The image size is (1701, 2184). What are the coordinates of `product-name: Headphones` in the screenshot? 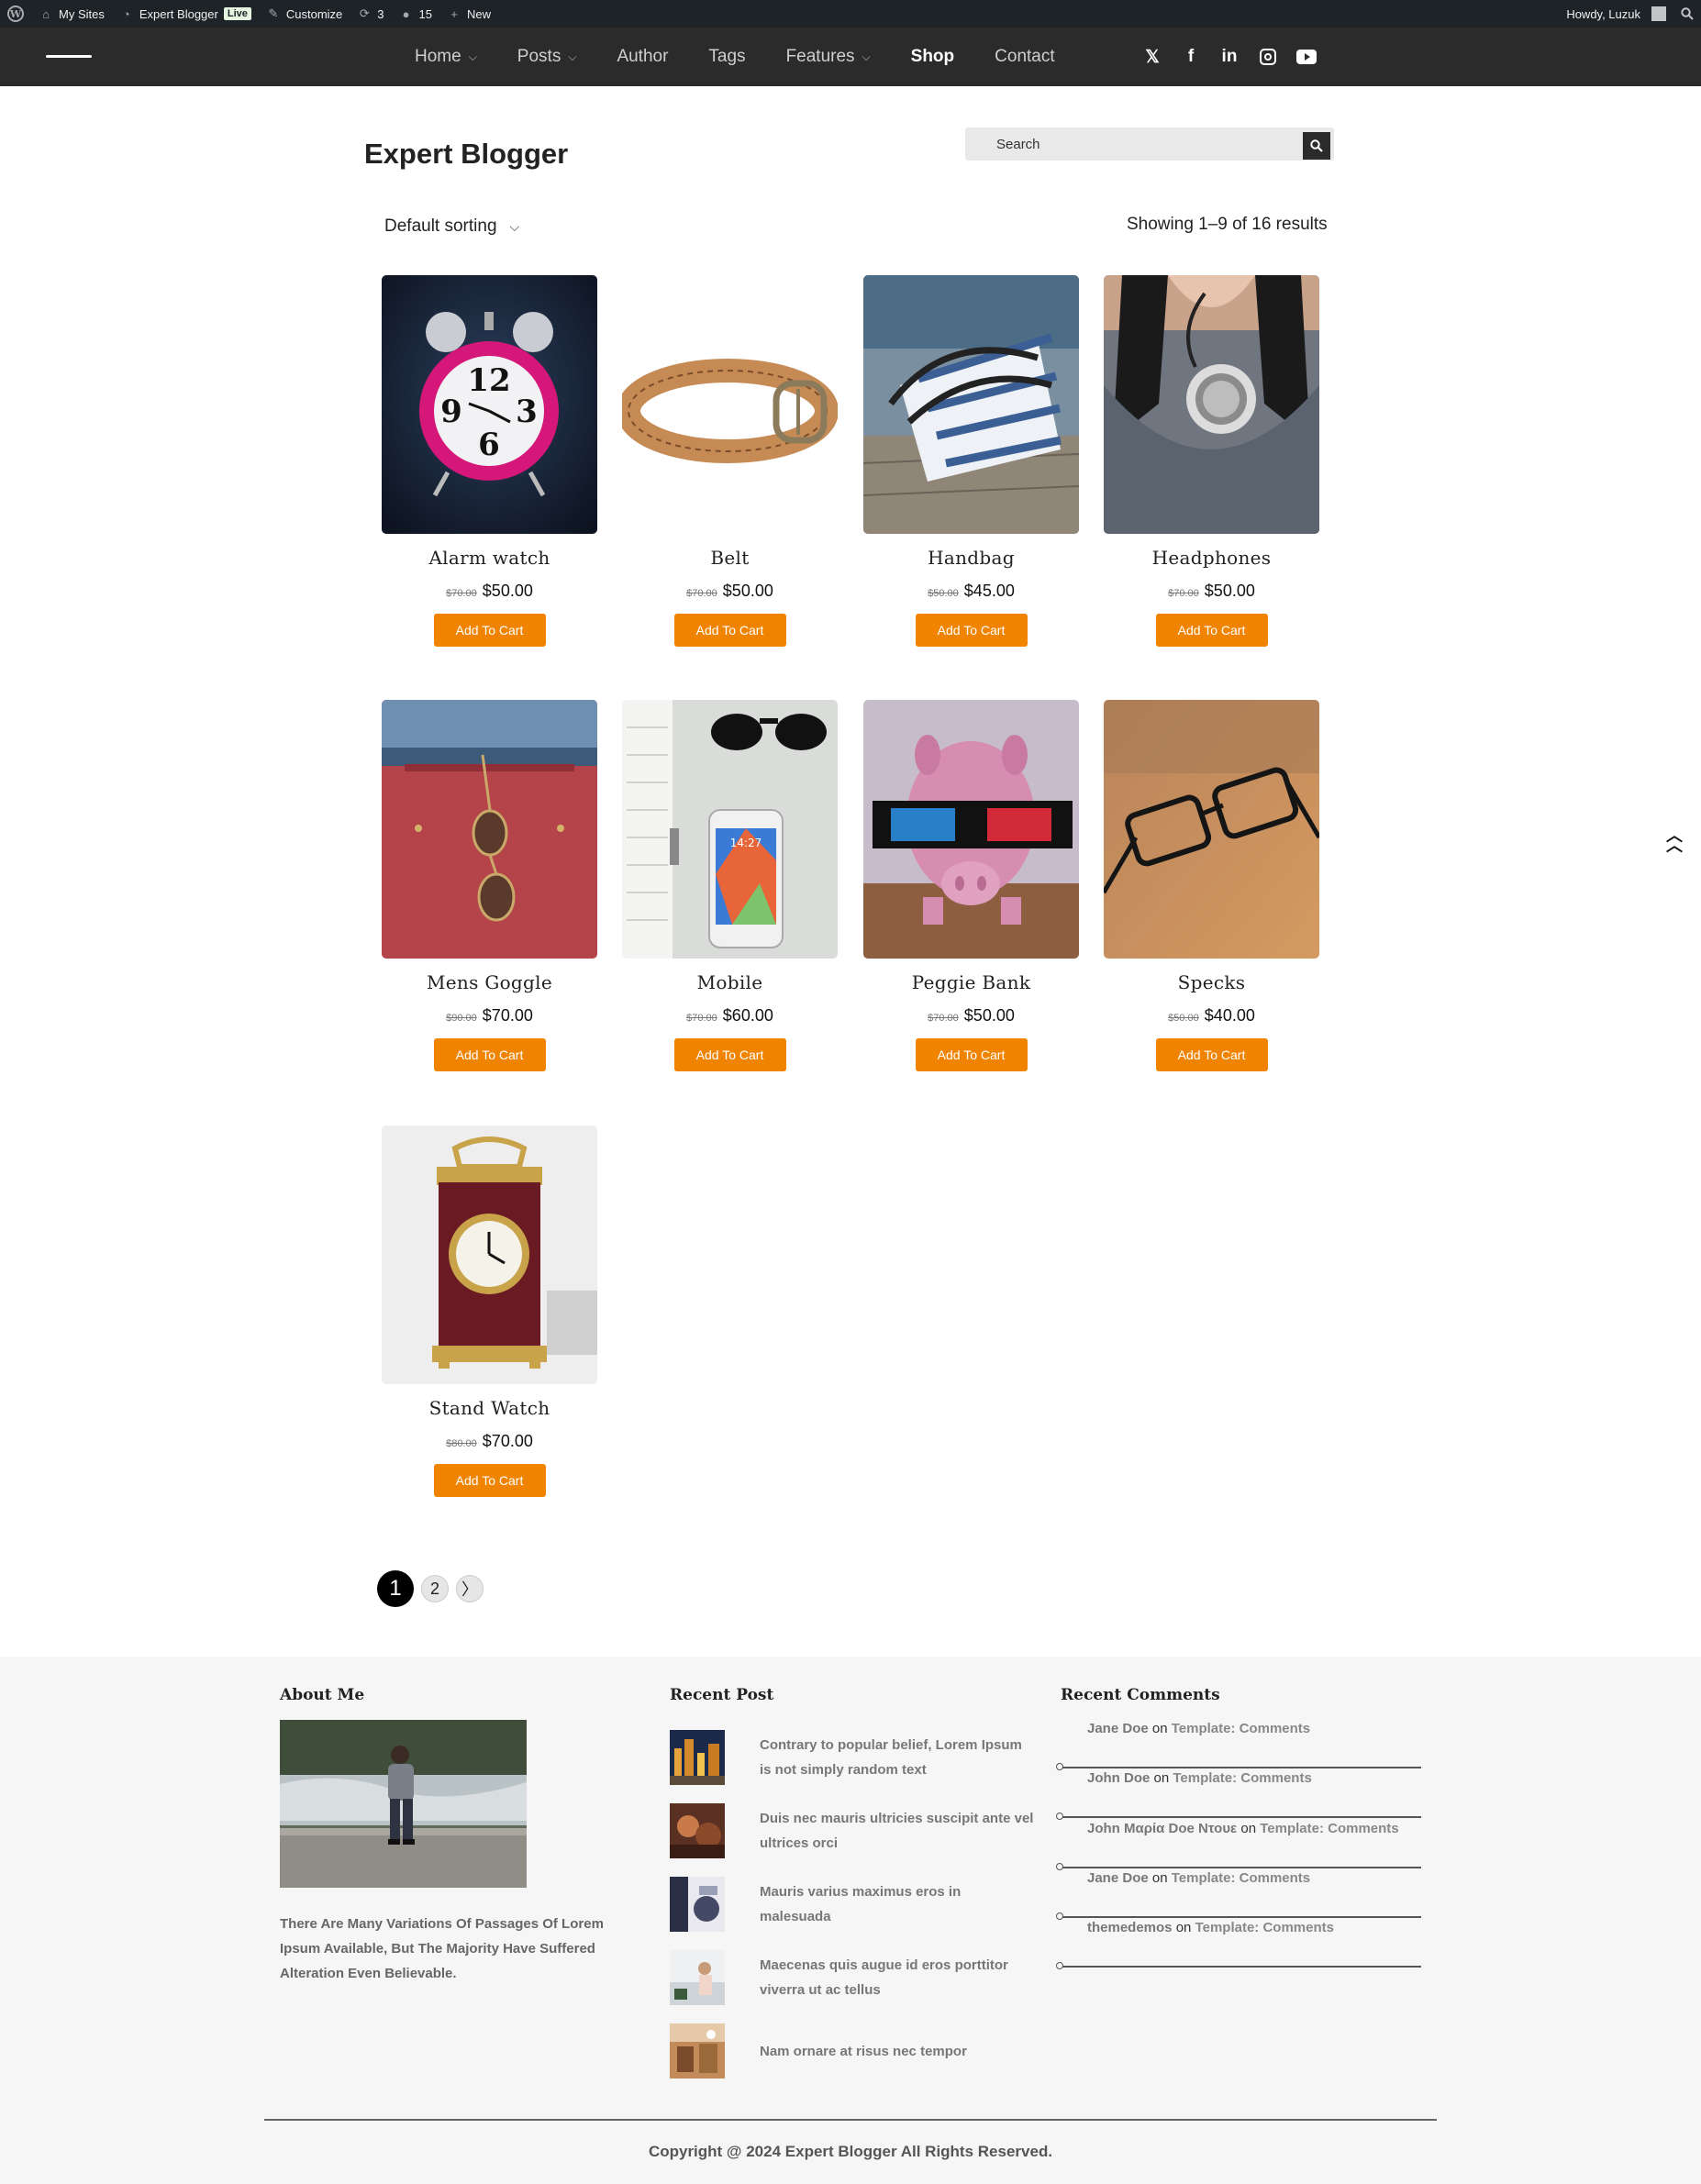 It's located at (1211, 558).